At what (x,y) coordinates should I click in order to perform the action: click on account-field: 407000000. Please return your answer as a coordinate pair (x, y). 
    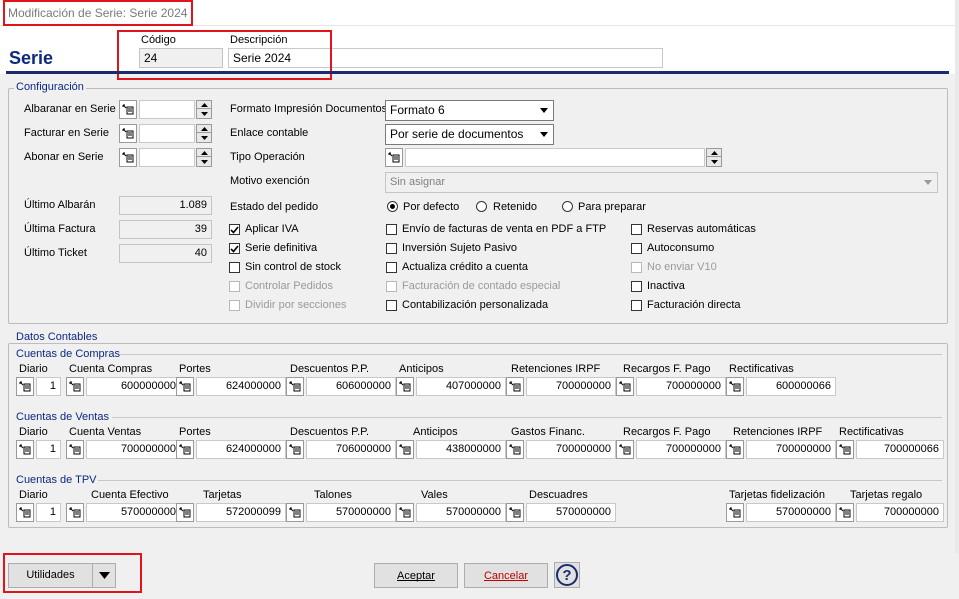
    Looking at the image, I should click on (461, 386).